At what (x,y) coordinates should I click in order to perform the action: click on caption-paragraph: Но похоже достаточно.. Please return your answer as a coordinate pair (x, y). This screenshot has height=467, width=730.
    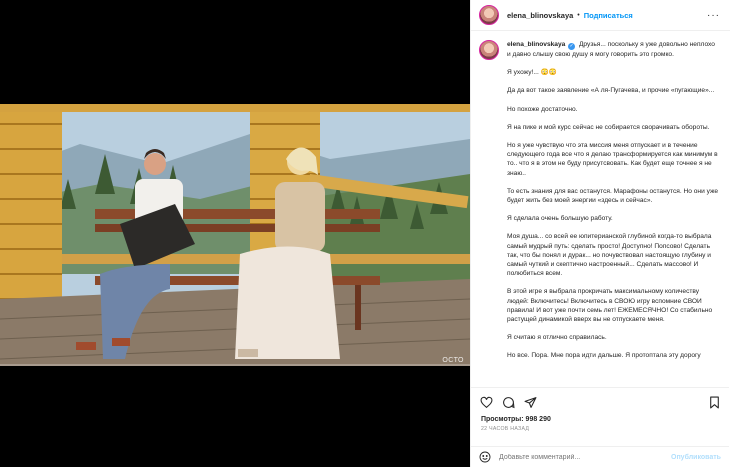
    Looking at the image, I should click on (542, 109).